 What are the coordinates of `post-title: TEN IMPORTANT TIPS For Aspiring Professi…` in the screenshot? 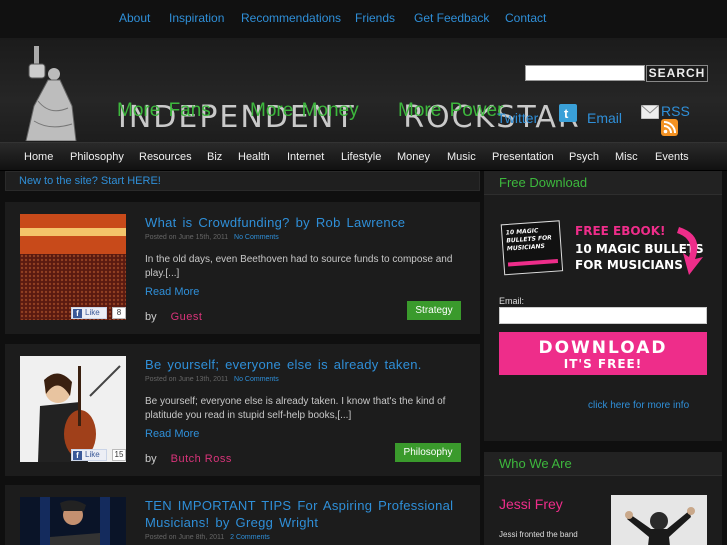 It's located at (305, 514).